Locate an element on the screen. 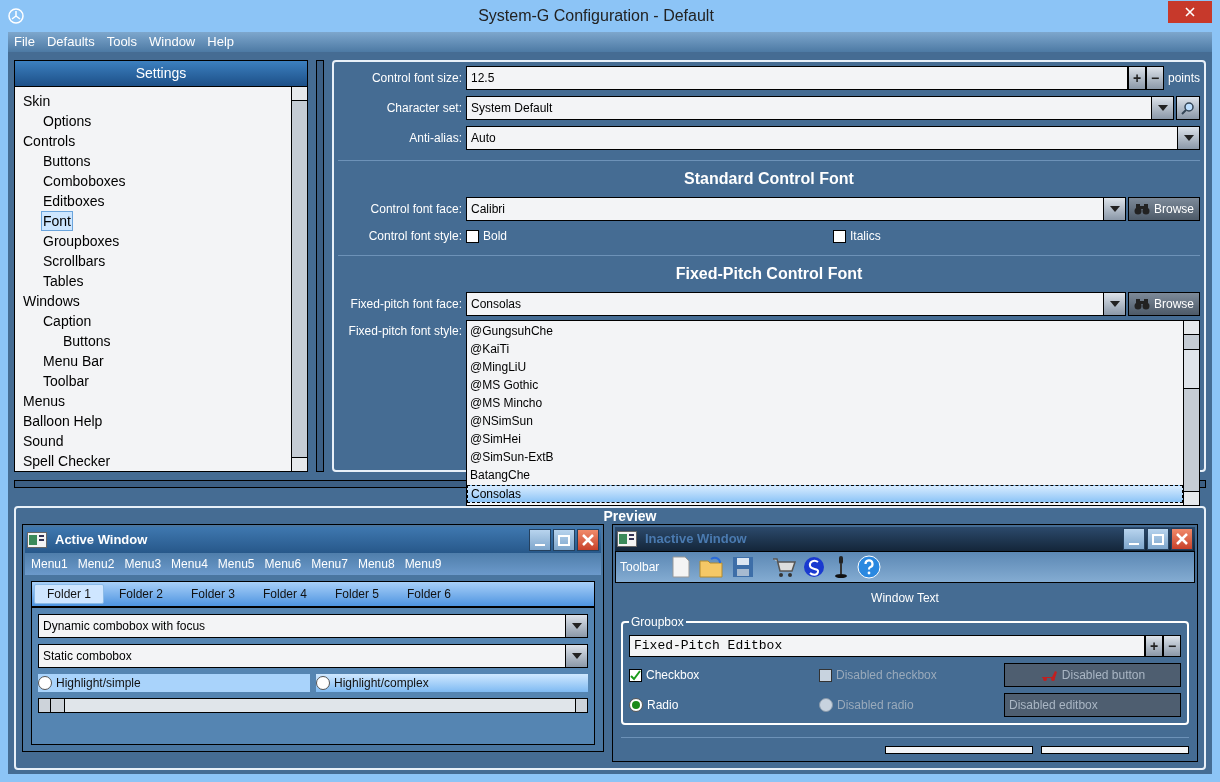 The image size is (1220, 782). dropdown-option: @SimSun-ExtB is located at coordinates (825, 458).